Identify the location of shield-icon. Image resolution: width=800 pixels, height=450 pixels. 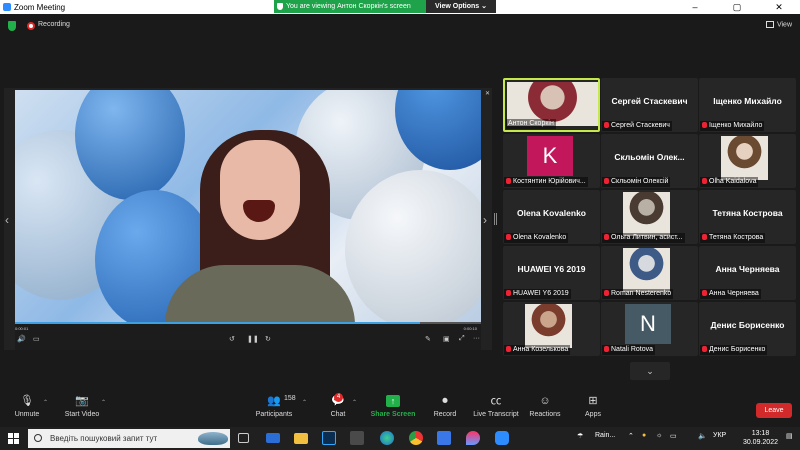
(280, 6).